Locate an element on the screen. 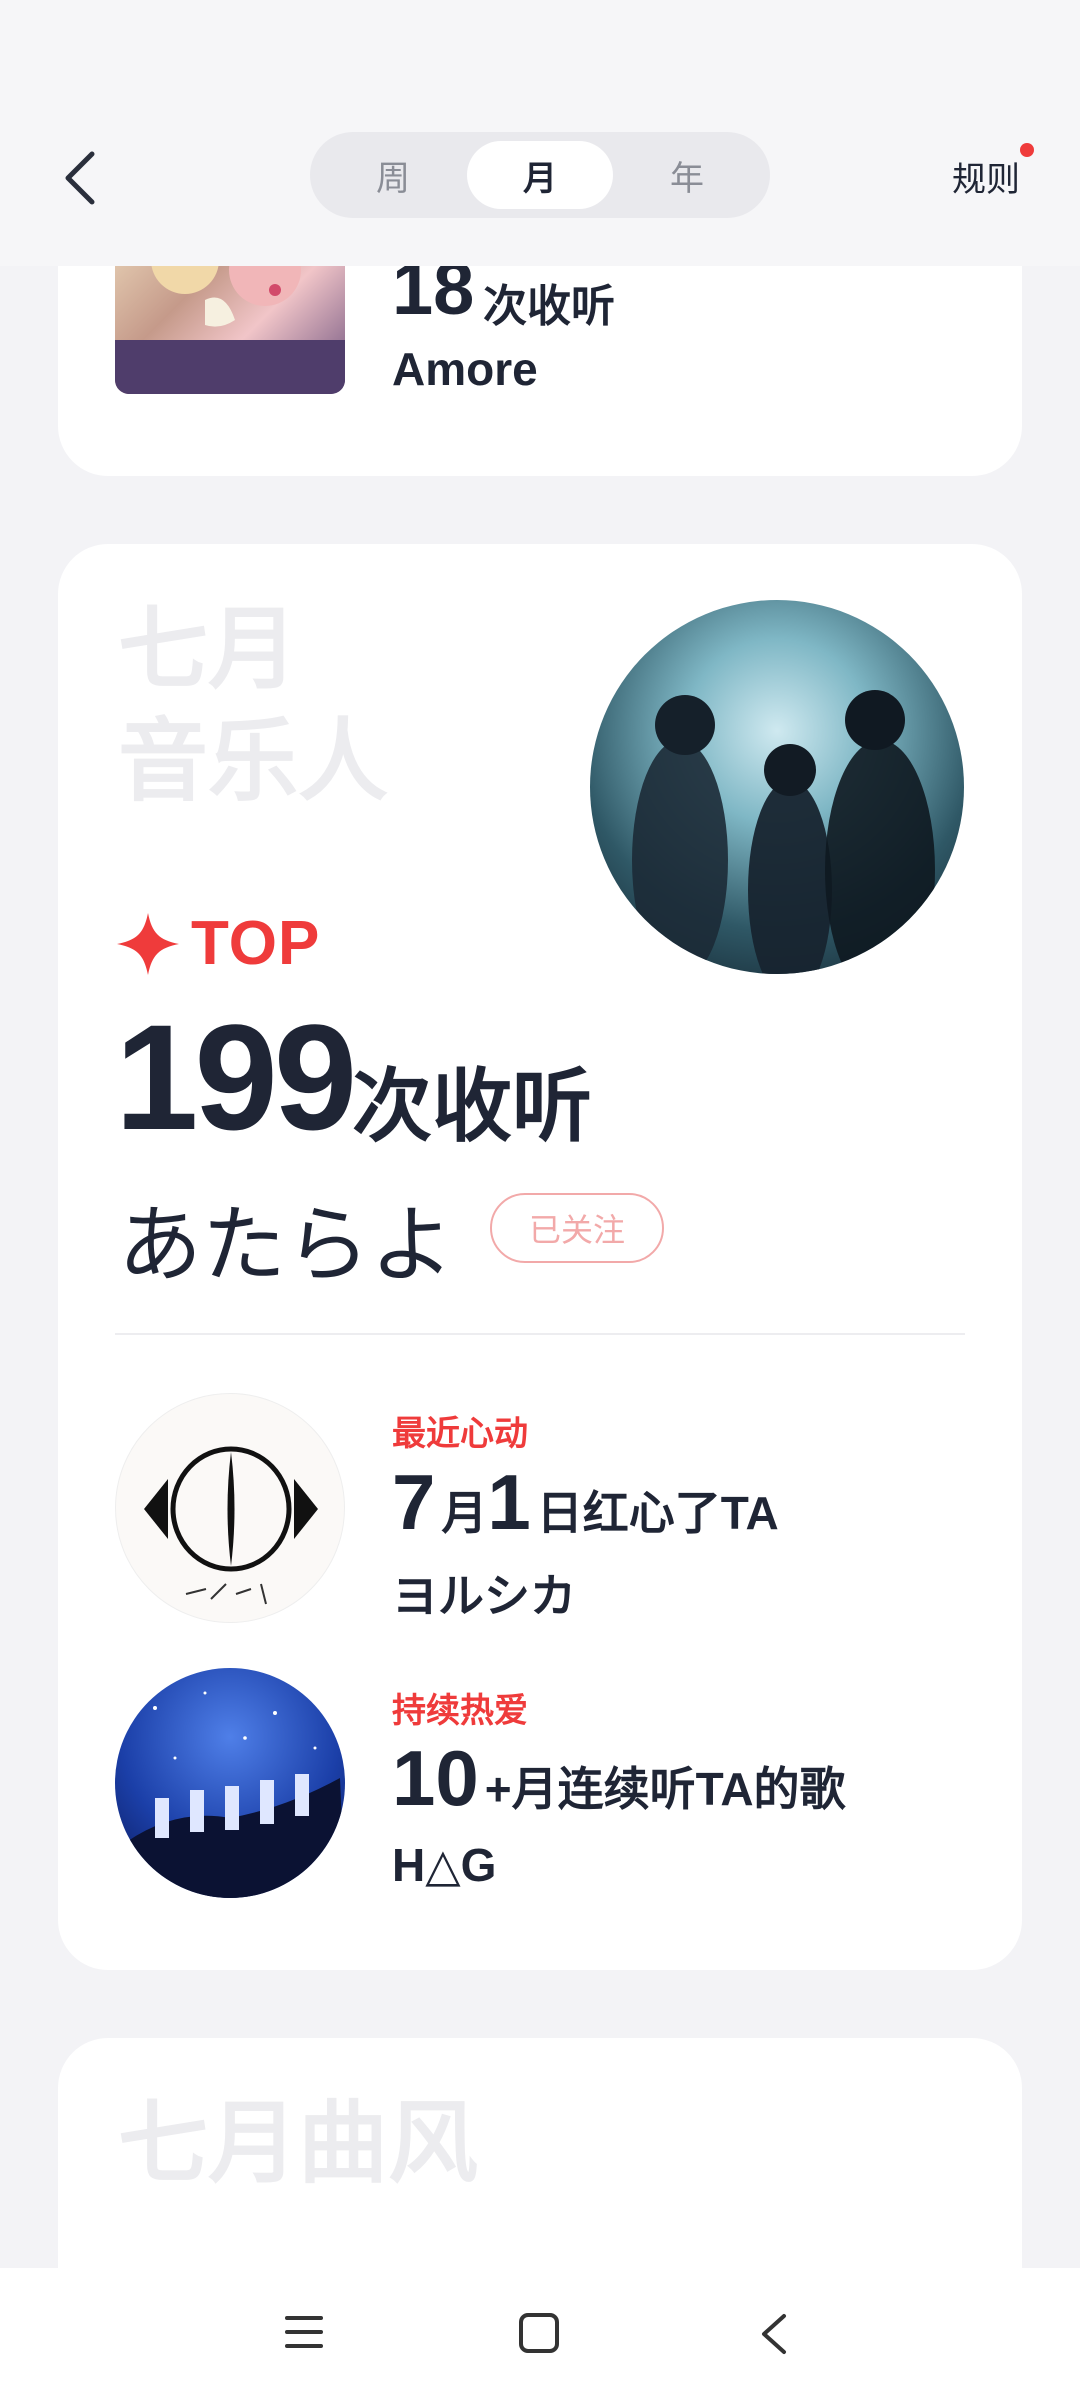 The height and width of the screenshot is (2400, 1080). top-header: 周 月 年 规则 is located at coordinates (540, 133).